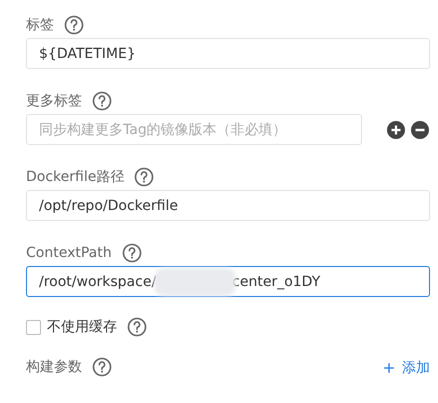 The width and height of the screenshot is (438, 403). Describe the element at coordinates (54, 101) in the screenshot. I see `field-label: 更多标签` at that location.